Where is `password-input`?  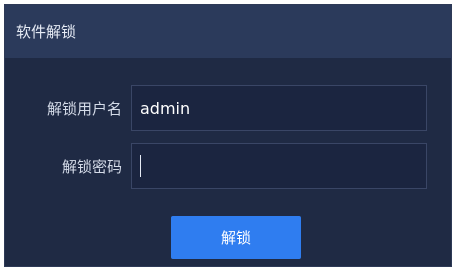 password-input is located at coordinates (283, 166).